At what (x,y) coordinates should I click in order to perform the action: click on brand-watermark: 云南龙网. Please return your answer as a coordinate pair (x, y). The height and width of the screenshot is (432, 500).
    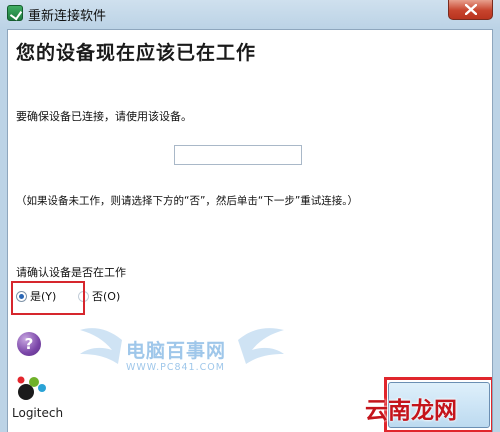
    Looking at the image, I should click on (411, 411).